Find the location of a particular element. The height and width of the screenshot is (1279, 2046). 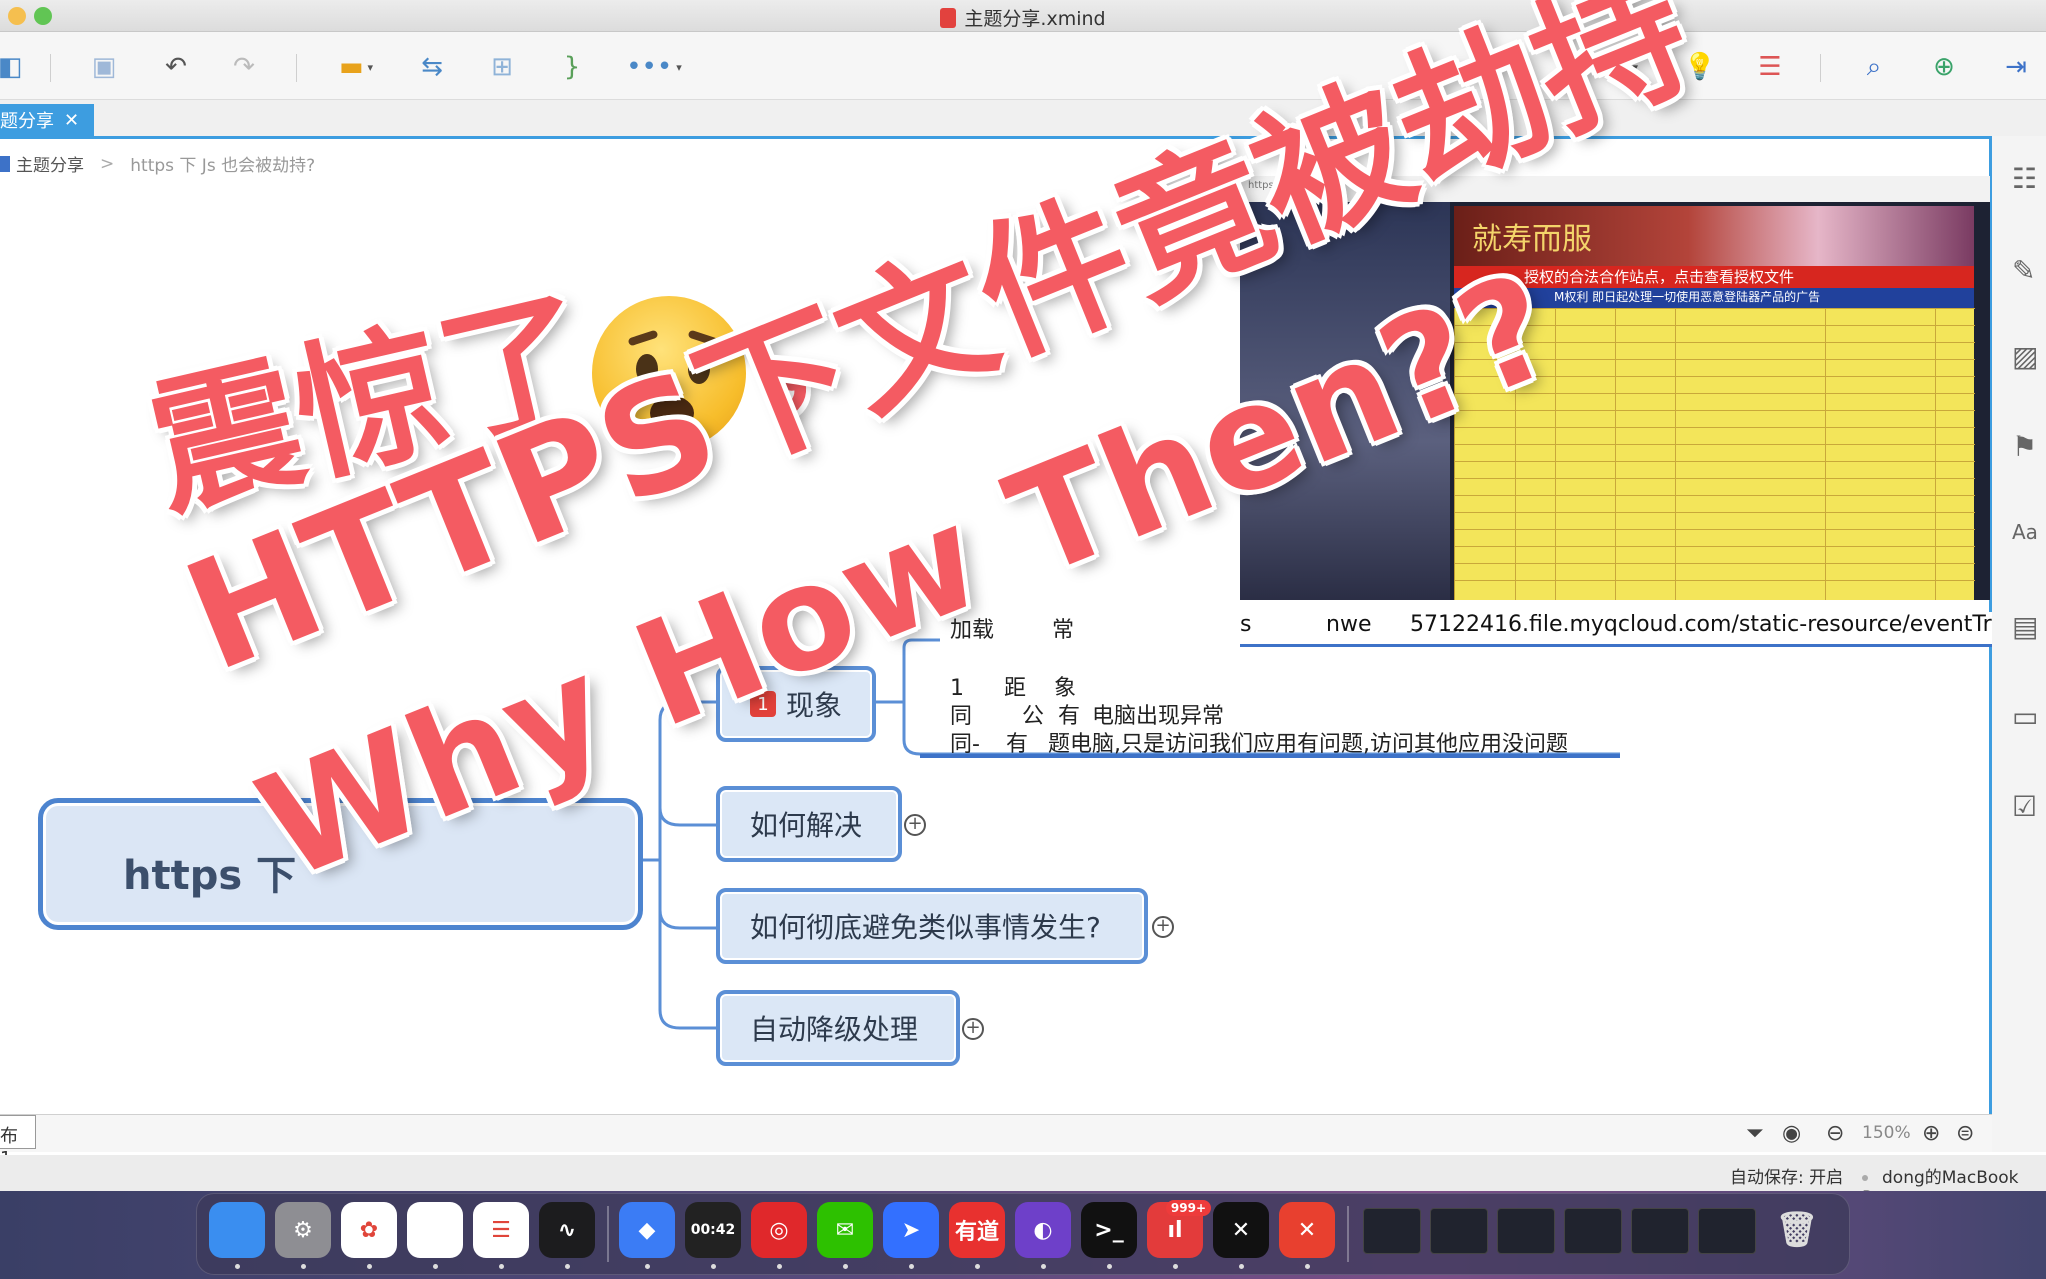

chrome-icon is located at coordinates (435, 1230).